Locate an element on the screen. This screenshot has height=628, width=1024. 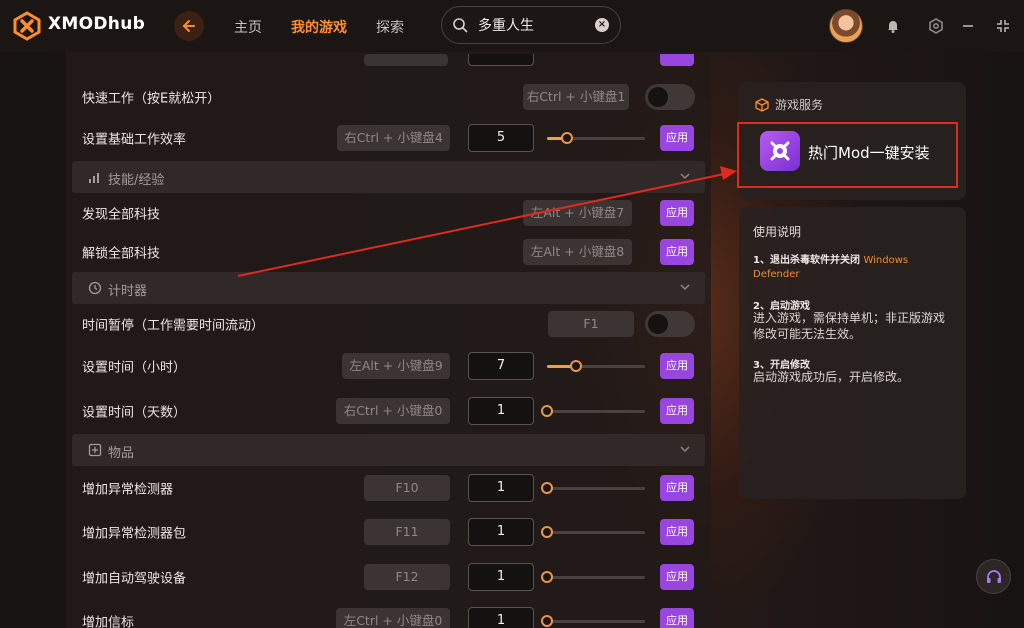
annotation-arrow is located at coordinates (487, 221).